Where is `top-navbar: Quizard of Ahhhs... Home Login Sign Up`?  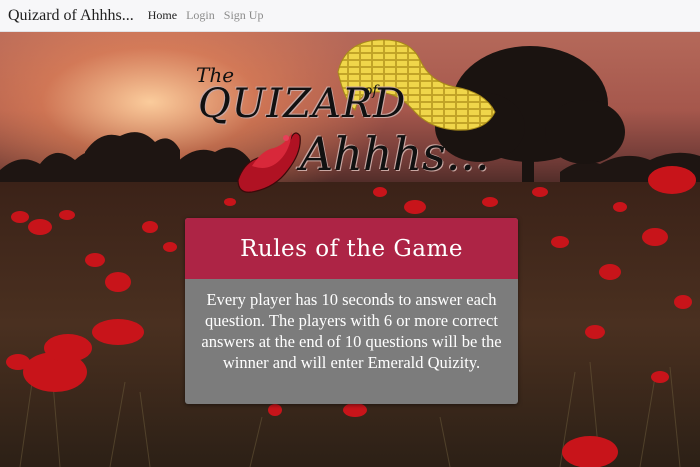 top-navbar: Quizard of Ahhhs... Home Login Sign Up is located at coordinates (350, 16).